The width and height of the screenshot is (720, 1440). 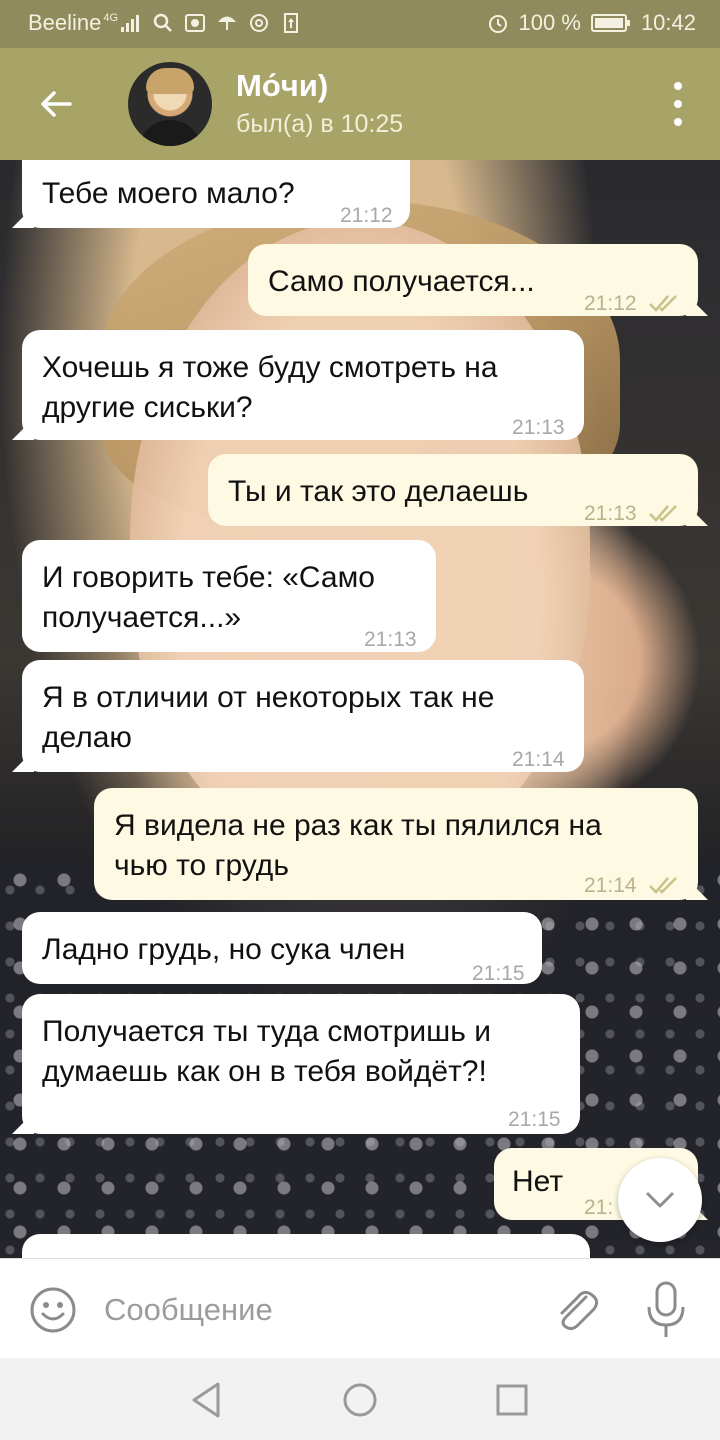 What do you see at coordinates (208, 597) in the screenshot?
I see `message-text: И говорить тебе: «Само получается...»` at bounding box center [208, 597].